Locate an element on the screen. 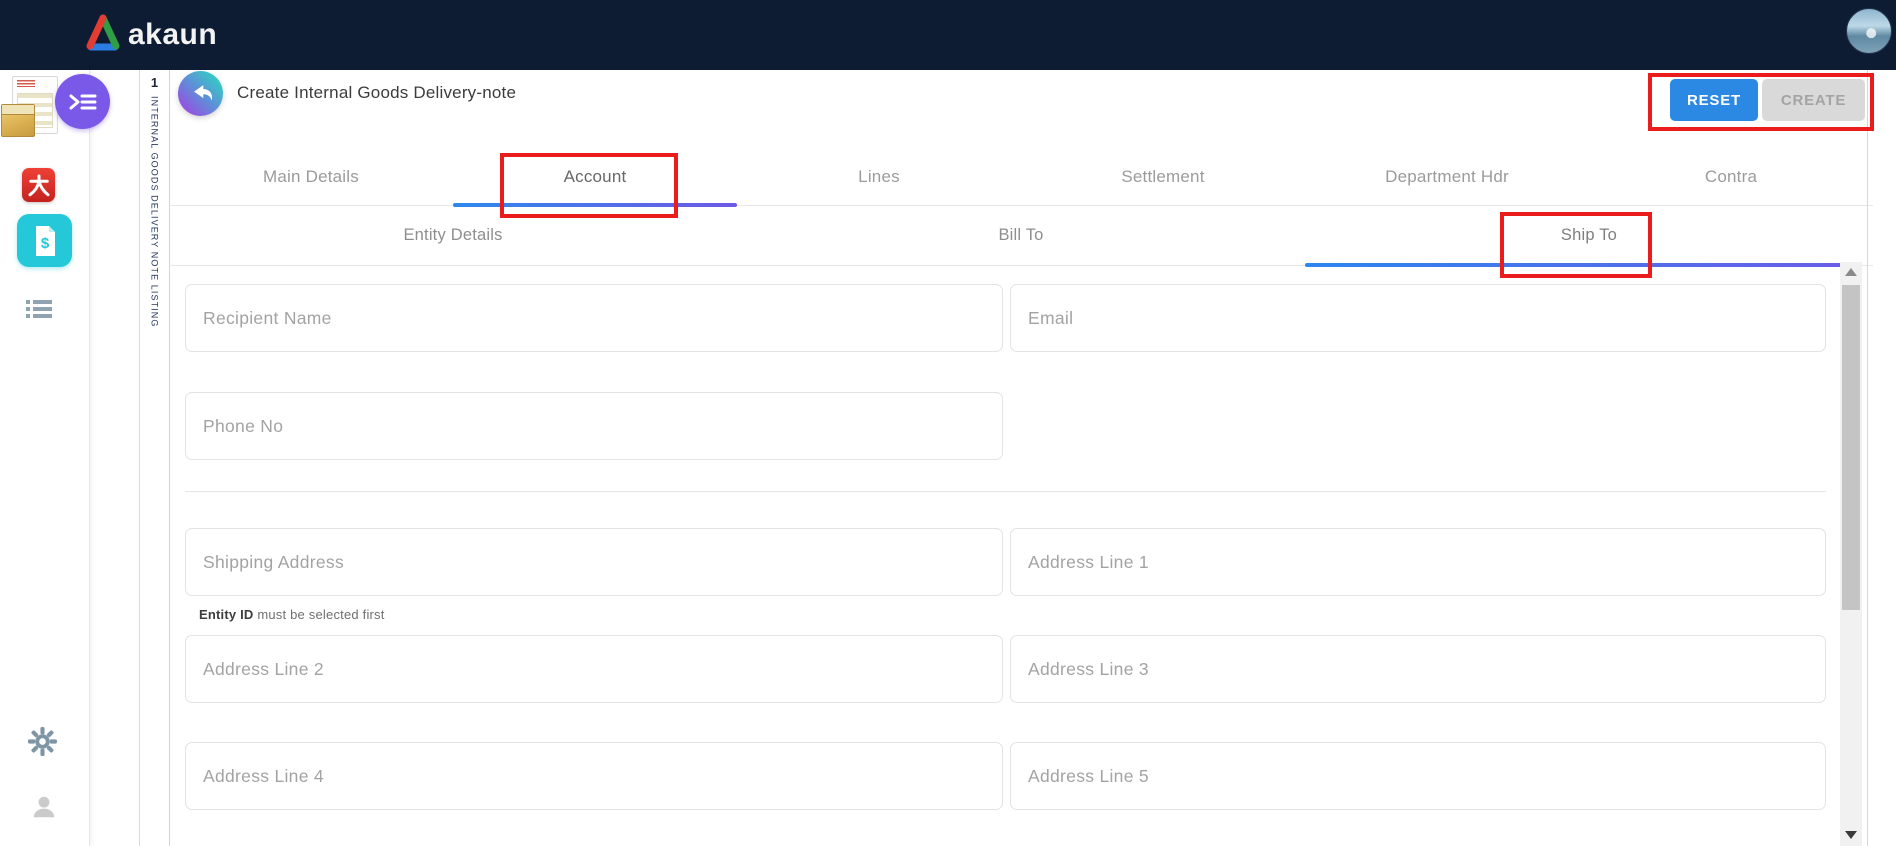 This screenshot has width=1896, height=846. phone-no-input is located at coordinates (594, 426).